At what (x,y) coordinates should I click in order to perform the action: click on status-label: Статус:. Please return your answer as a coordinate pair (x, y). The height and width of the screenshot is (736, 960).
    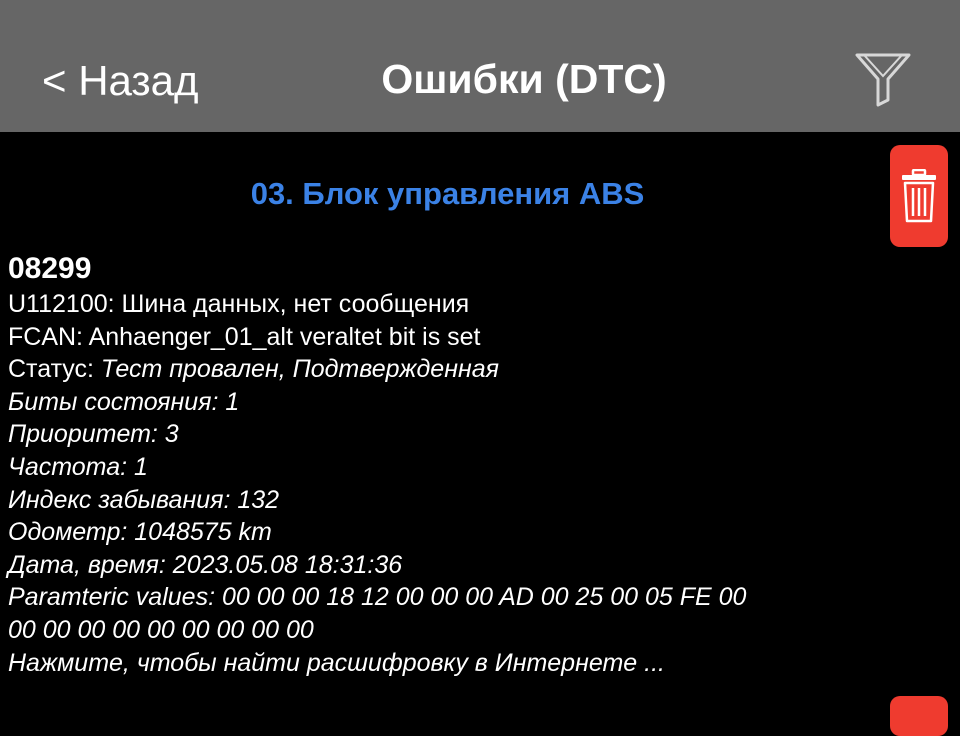
    Looking at the image, I should click on (54, 369).